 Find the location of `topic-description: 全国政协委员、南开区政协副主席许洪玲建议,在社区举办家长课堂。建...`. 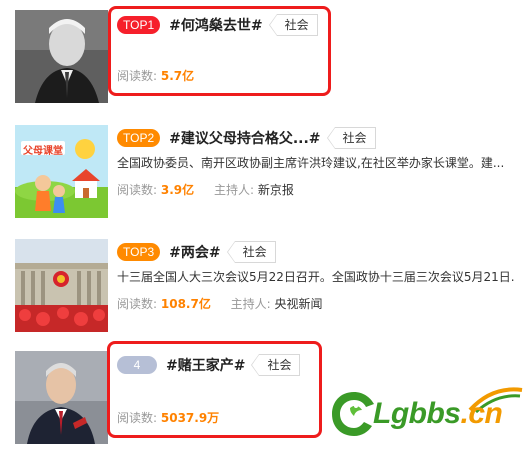

topic-description: 全国政协委员、南开区政协副主席许洪玲建议,在社区举办家长课堂。建... is located at coordinates (311, 163).